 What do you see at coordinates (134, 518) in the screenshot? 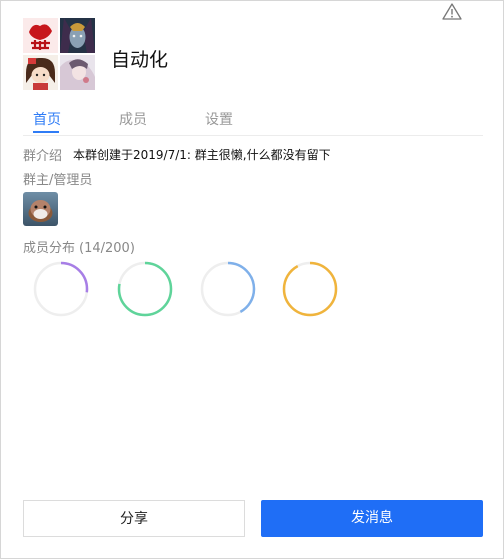
I see `share-button: 分享` at bounding box center [134, 518].